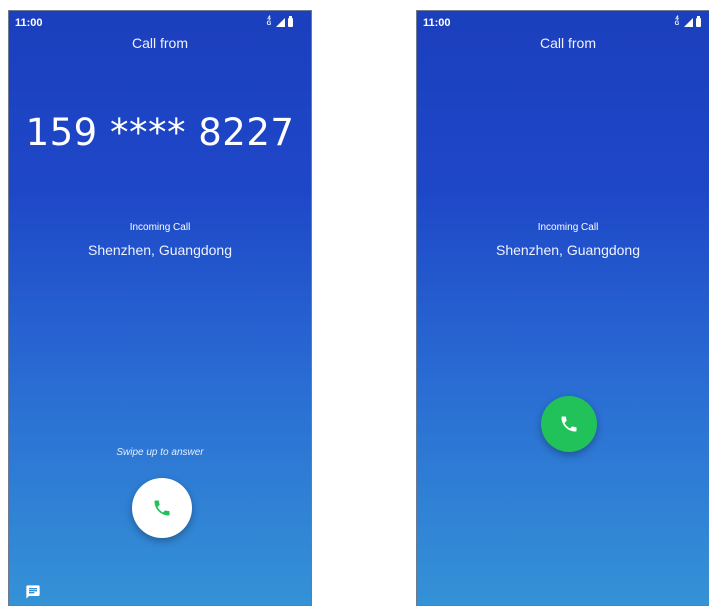 Image resolution: width=709 pixels, height=609 pixels. What do you see at coordinates (160, 132) in the screenshot?
I see `caller-number: 159 **** 8227` at bounding box center [160, 132].